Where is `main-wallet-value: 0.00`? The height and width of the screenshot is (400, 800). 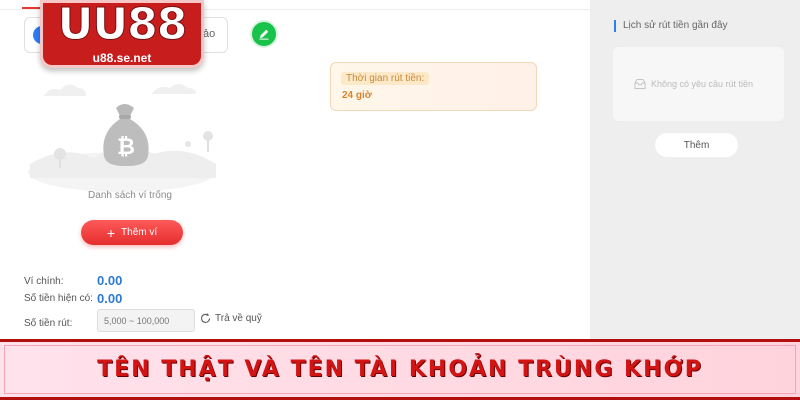 main-wallet-value: 0.00 is located at coordinates (110, 280).